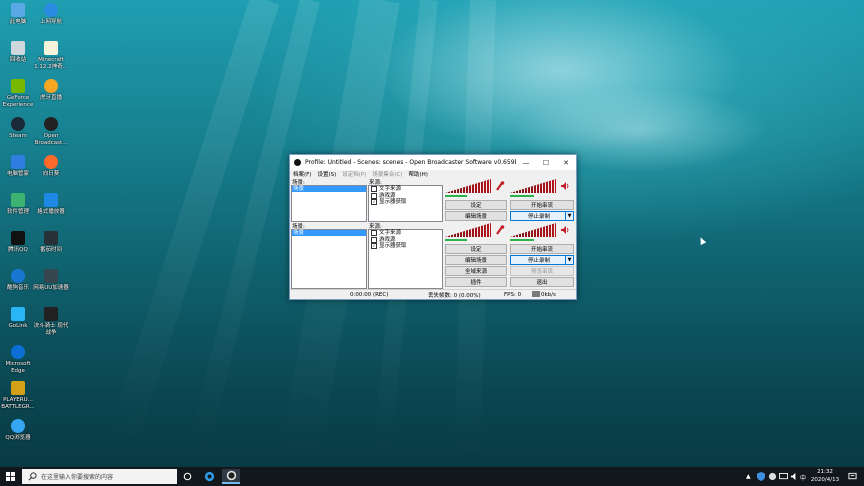 This screenshot has height=486, width=864. Describe the element at coordinates (772, 476) in the screenshot. I see `tray-app-icon` at that location.